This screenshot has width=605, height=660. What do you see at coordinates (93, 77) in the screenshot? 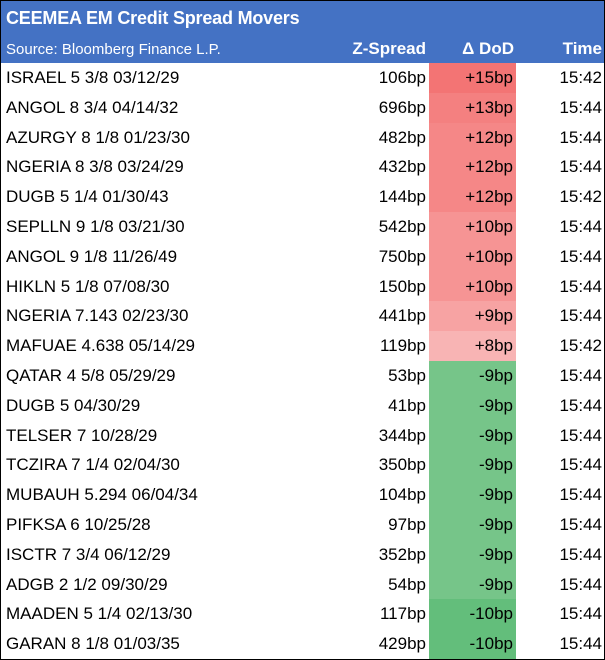
I see `bond-name: ISRAEL 5 3/8 03/12/29` at bounding box center [93, 77].